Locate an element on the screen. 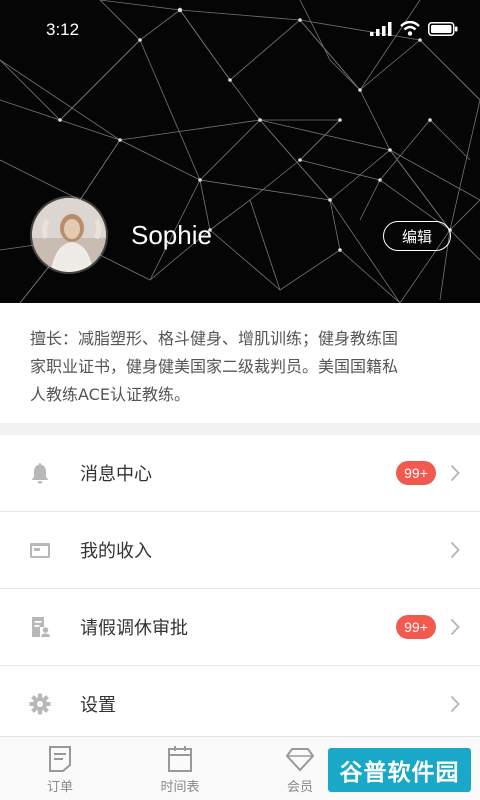 This screenshot has width=480, height=800. menu-item-label: 我的收入 is located at coordinates (116, 551).